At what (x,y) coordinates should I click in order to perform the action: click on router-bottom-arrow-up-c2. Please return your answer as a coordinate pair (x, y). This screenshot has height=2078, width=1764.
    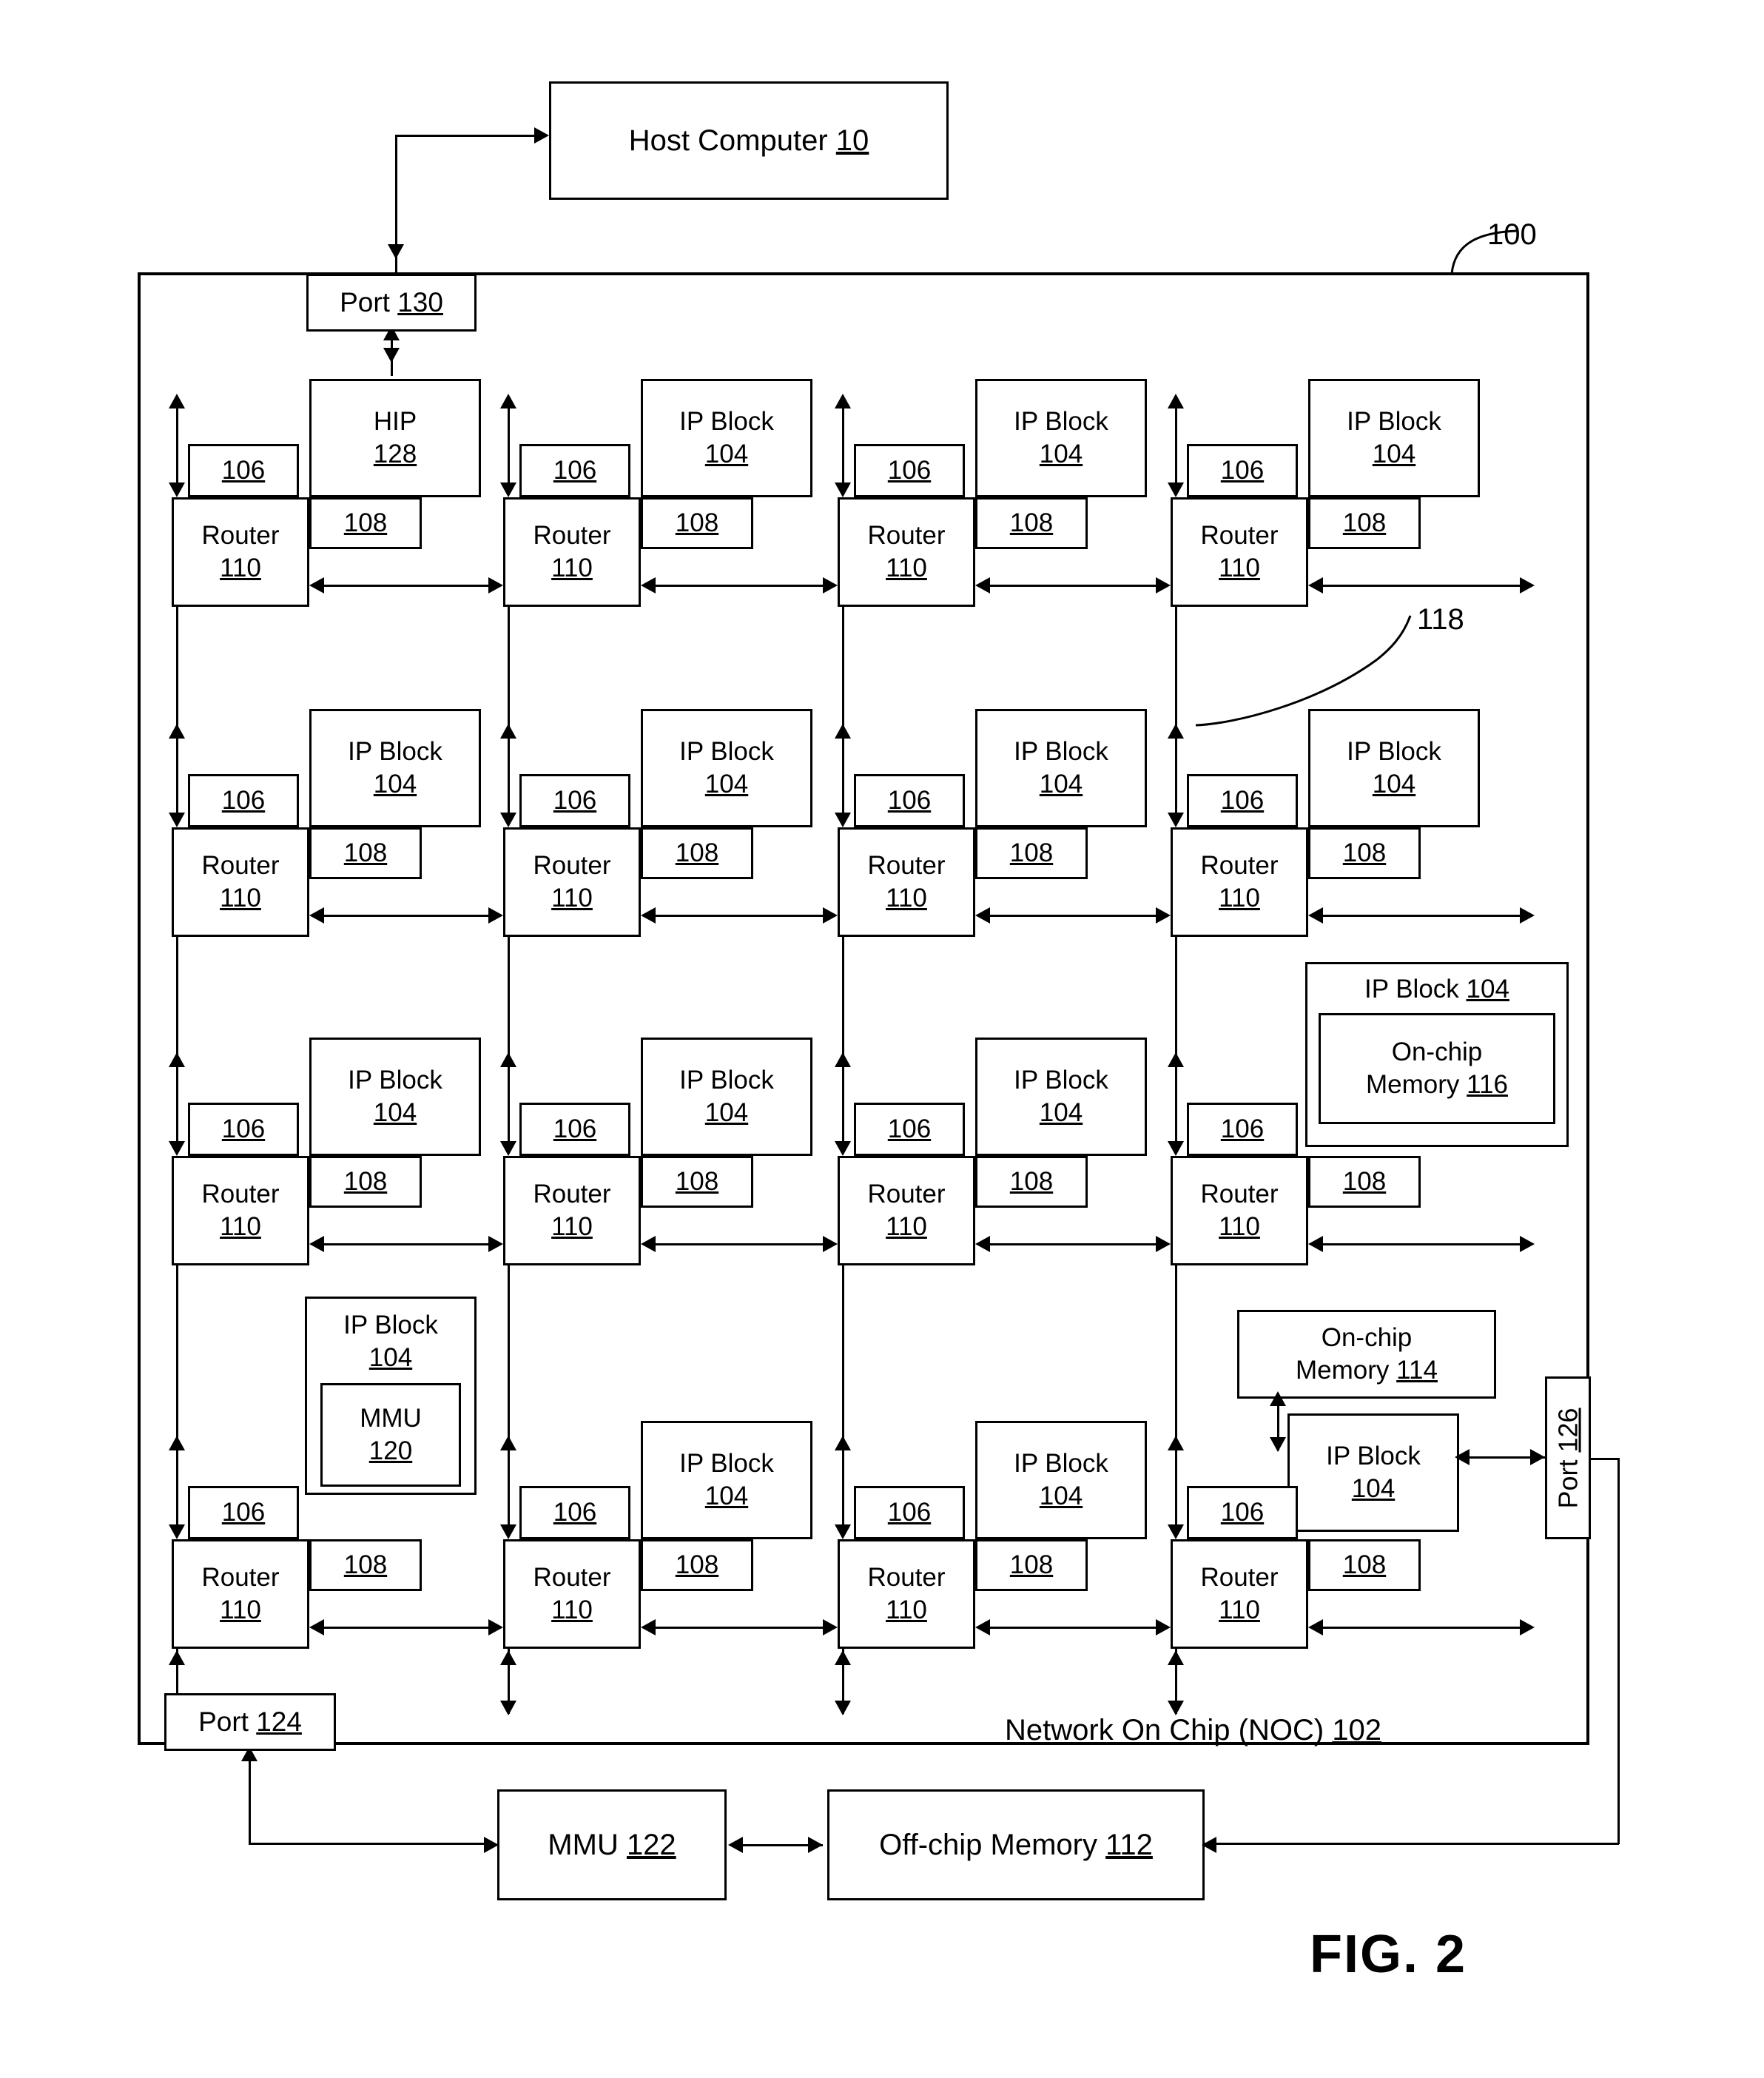
    Looking at the image, I should click on (508, 1657).